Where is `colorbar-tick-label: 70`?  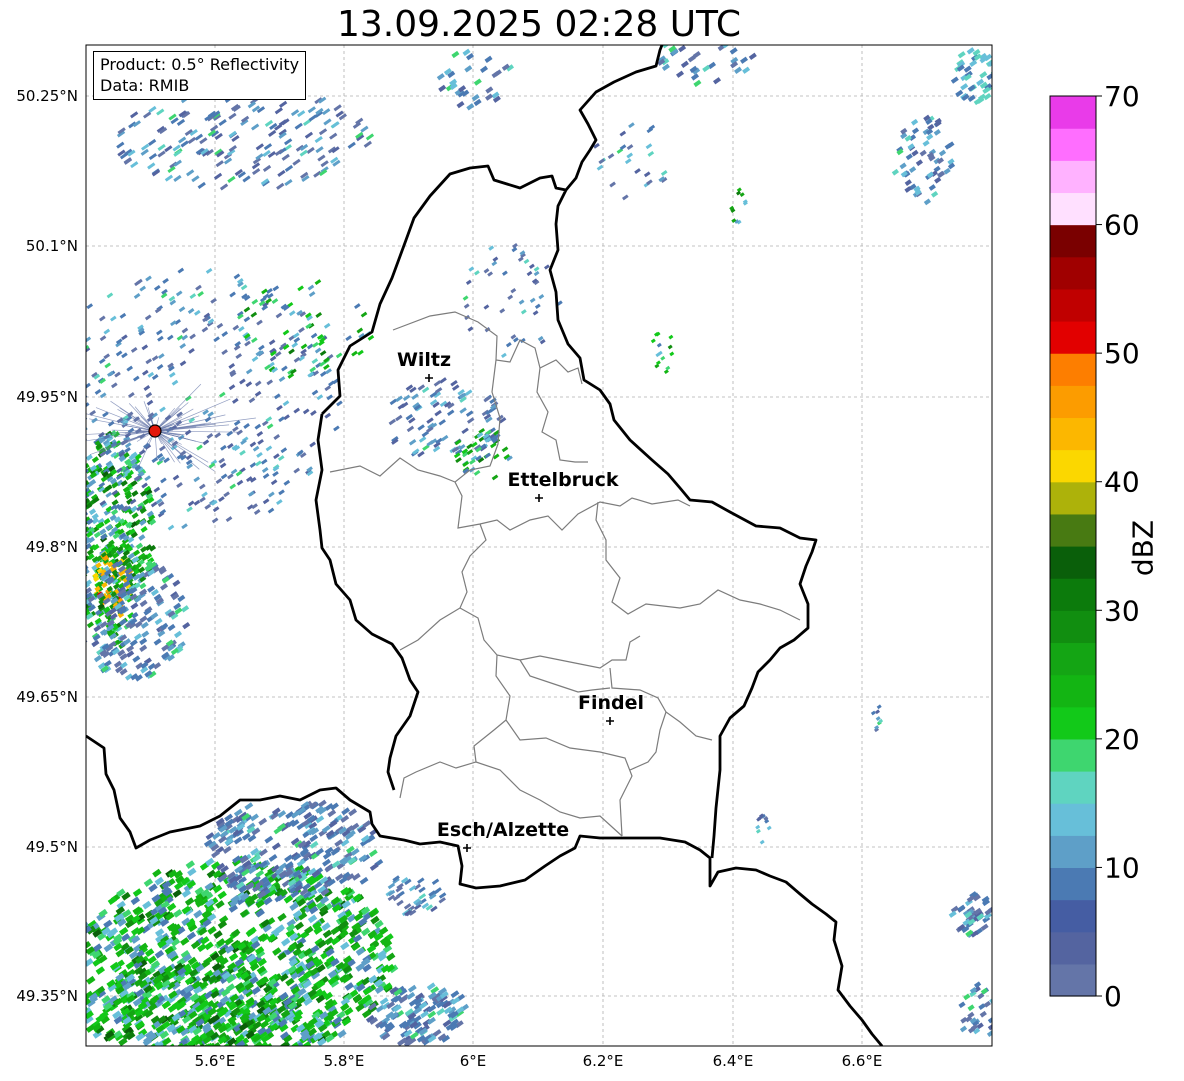
colorbar-tick-label: 70 is located at coordinates (1122, 96).